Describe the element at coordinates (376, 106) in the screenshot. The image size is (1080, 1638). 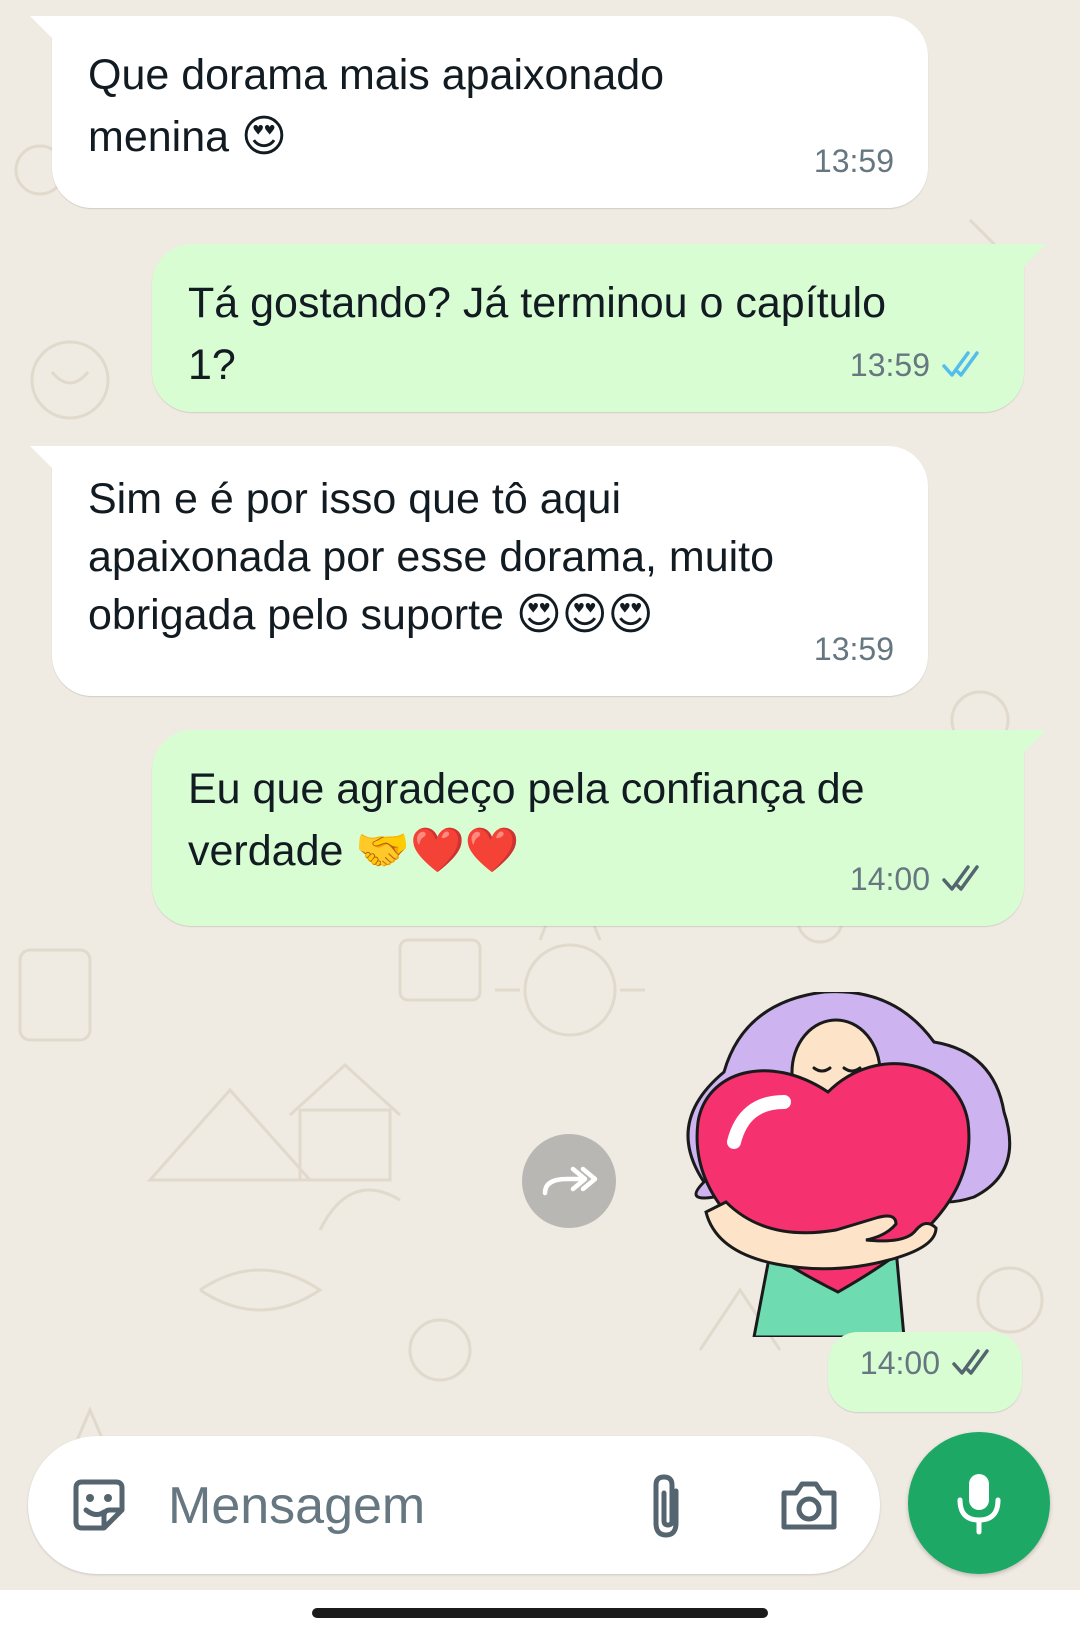
I see `message-text: Que dorama mais apaixonado menina 😍` at that location.